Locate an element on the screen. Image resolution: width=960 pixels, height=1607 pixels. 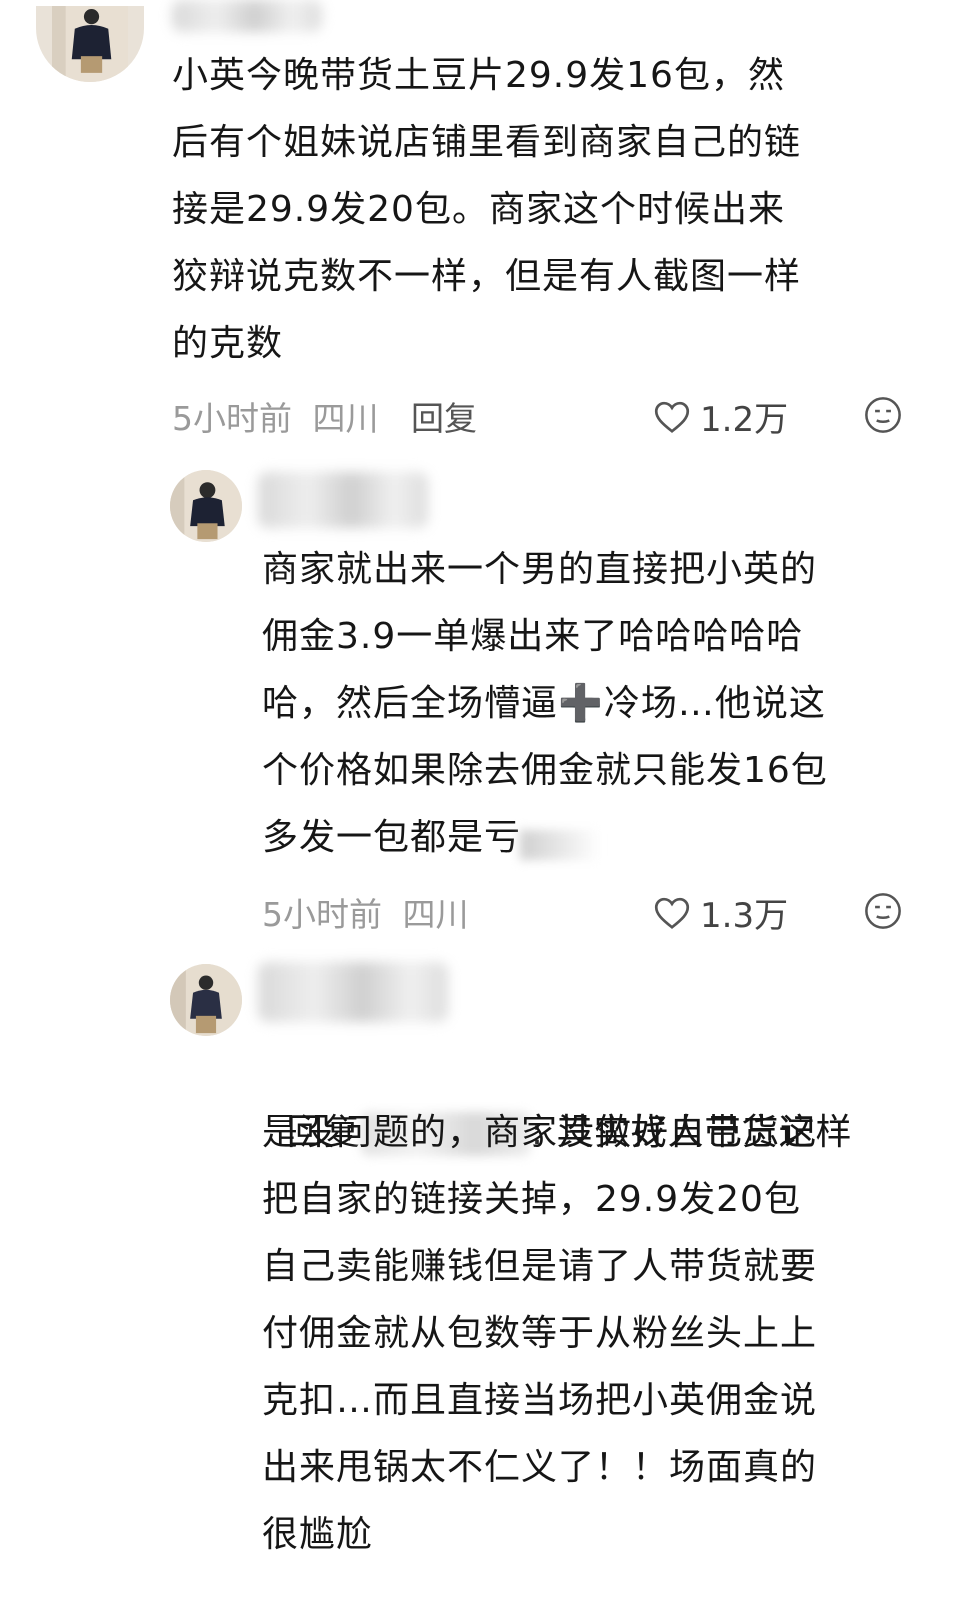
like-count: 1.2万 is located at coordinates (744, 420).